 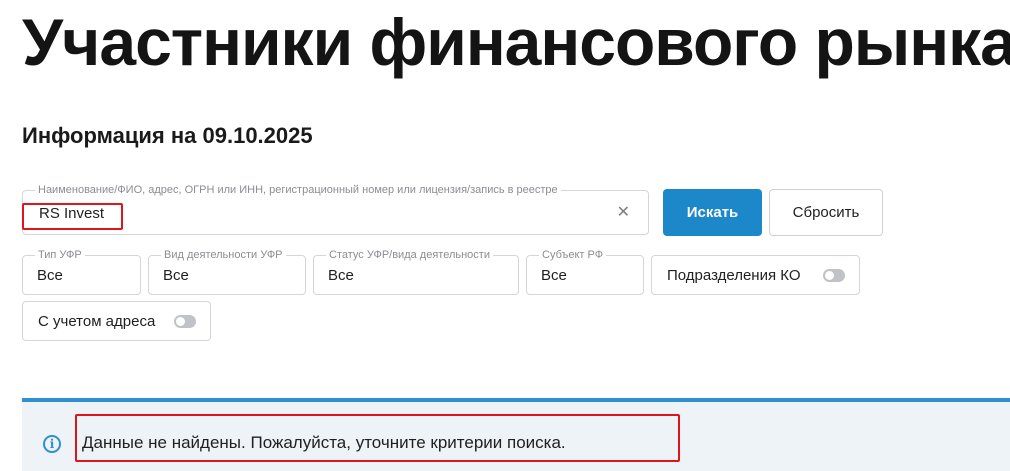 I want to click on filter-ufr-status: Статус УФР/вида деятельности Все, so click(x=416, y=271).